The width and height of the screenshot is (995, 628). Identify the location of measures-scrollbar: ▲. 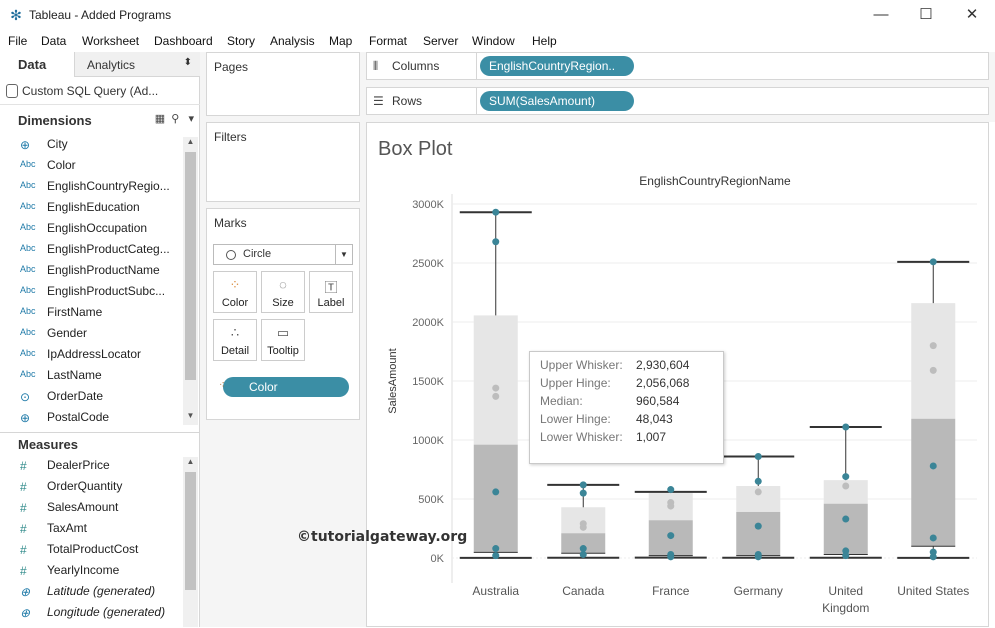
(190, 542).